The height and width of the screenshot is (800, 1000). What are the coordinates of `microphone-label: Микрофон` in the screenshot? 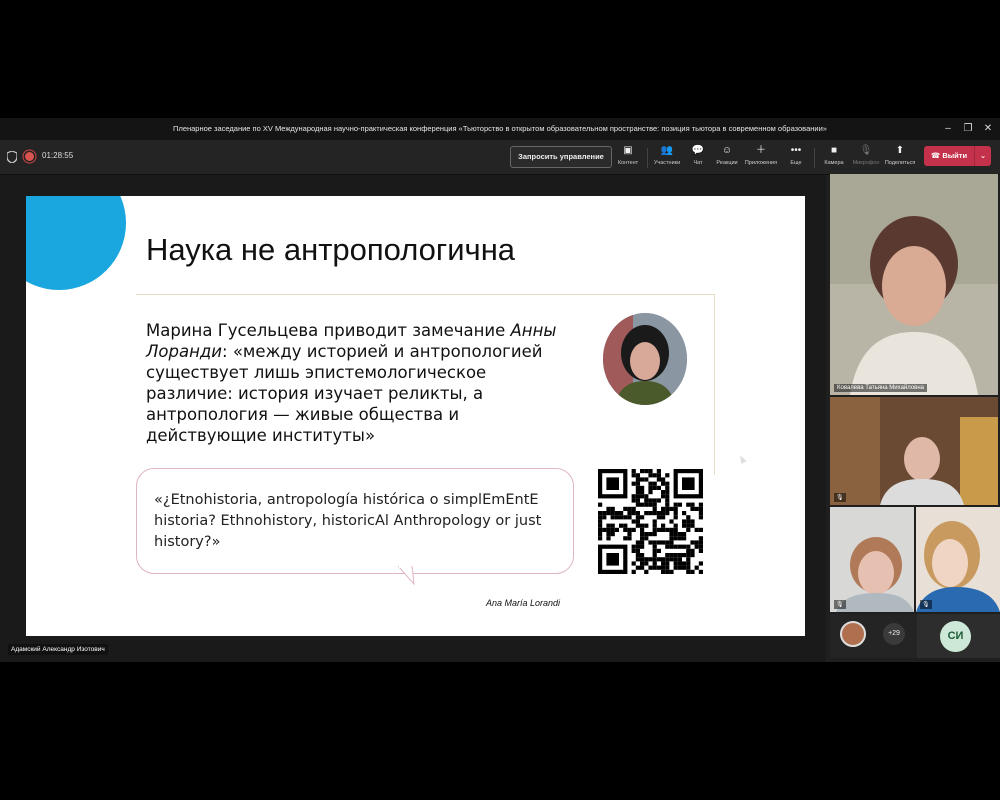 It's located at (866, 163).